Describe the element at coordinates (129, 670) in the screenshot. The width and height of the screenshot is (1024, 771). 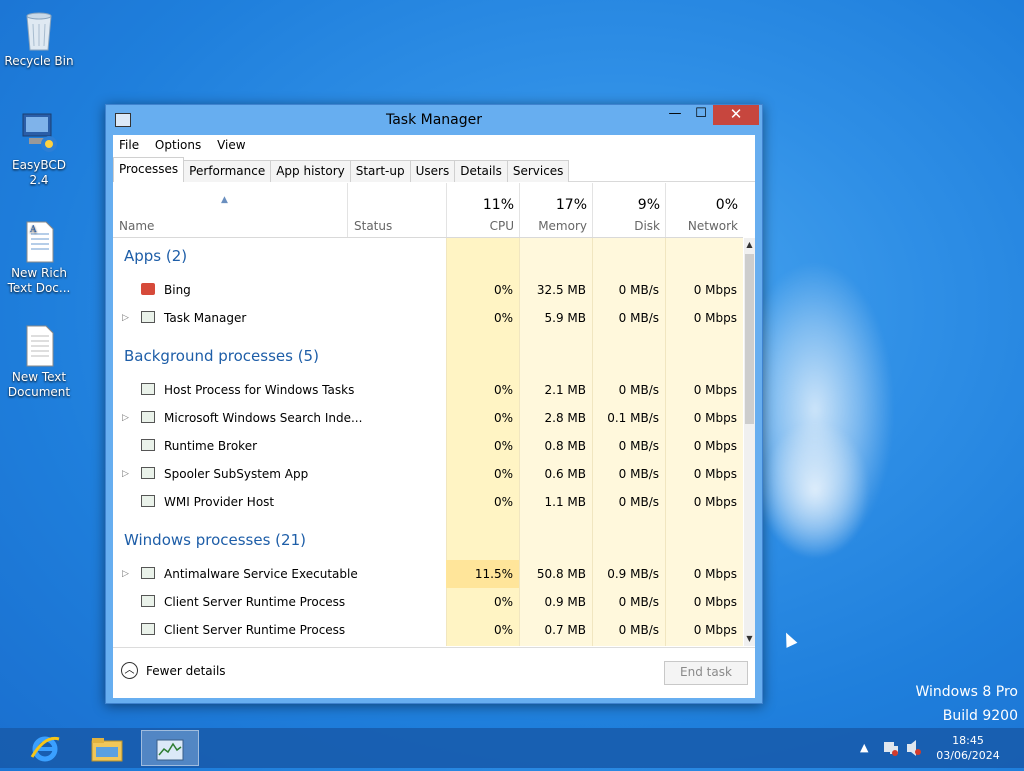
I see `chevron-up-icon: ︿` at that location.